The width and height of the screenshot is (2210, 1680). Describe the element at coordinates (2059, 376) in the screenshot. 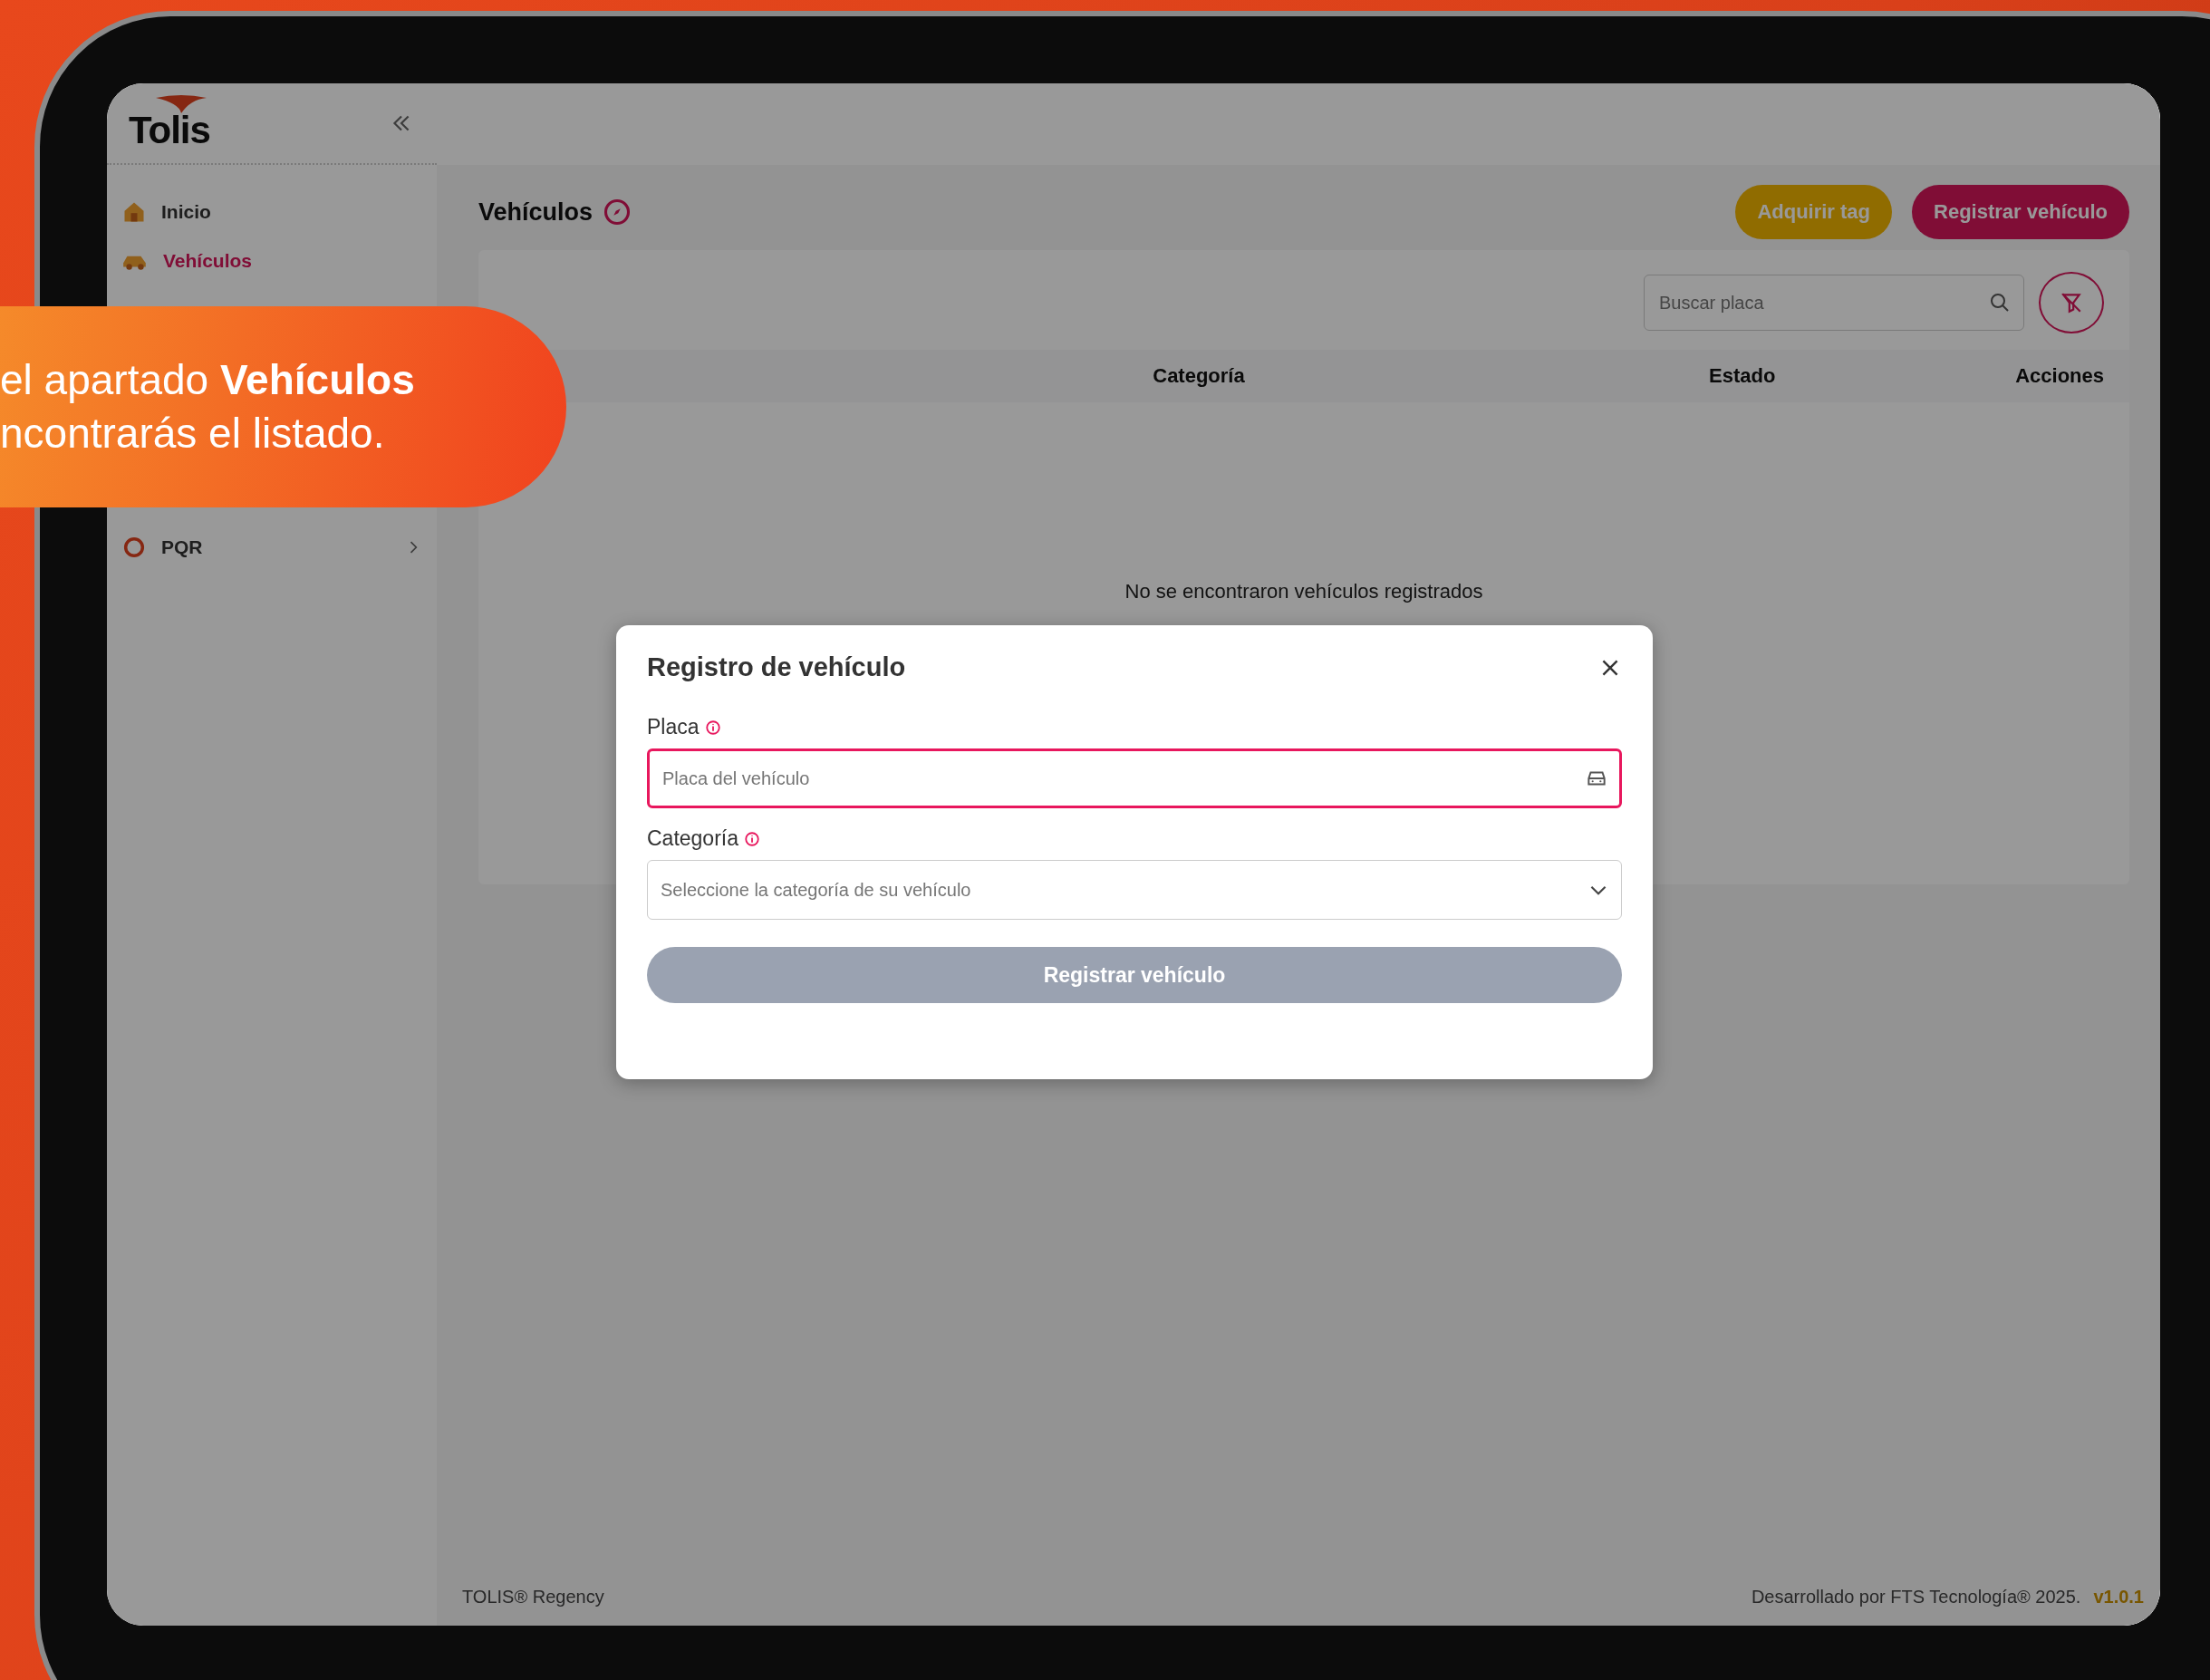

I see `column-header: Acciones` at that location.